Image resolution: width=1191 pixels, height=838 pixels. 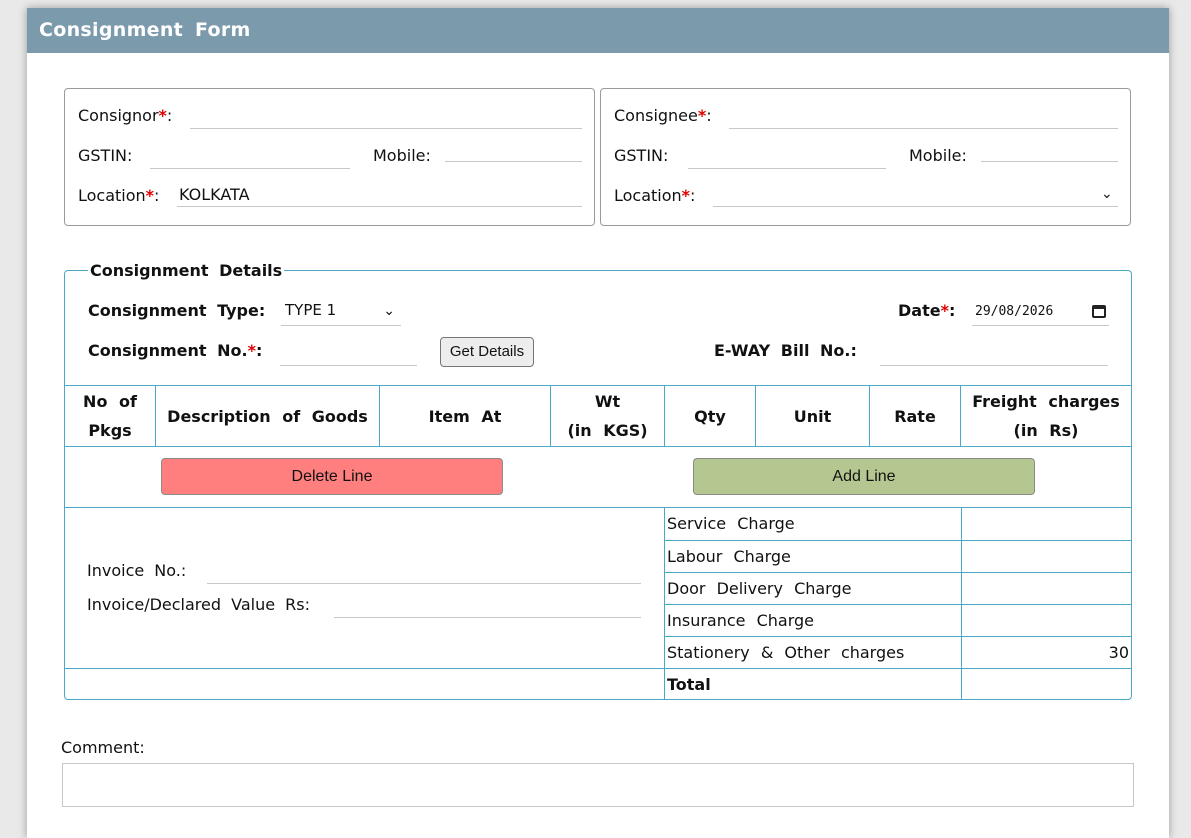 What do you see at coordinates (598, 785) in the screenshot?
I see `comment-textarea` at bounding box center [598, 785].